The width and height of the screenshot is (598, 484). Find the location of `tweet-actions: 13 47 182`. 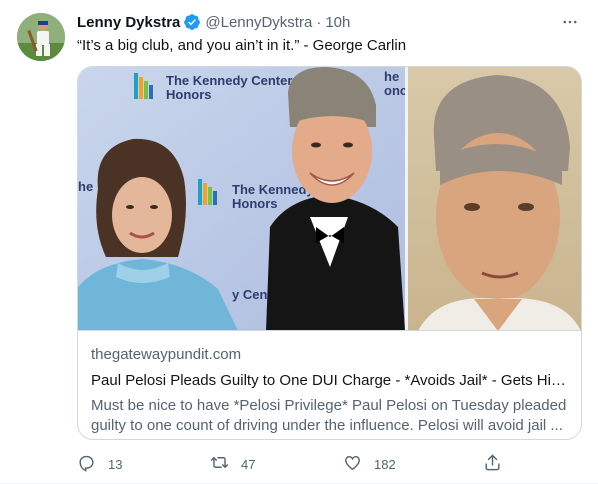

tweet-actions: 13 47 182 is located at coordinates (292, 464).